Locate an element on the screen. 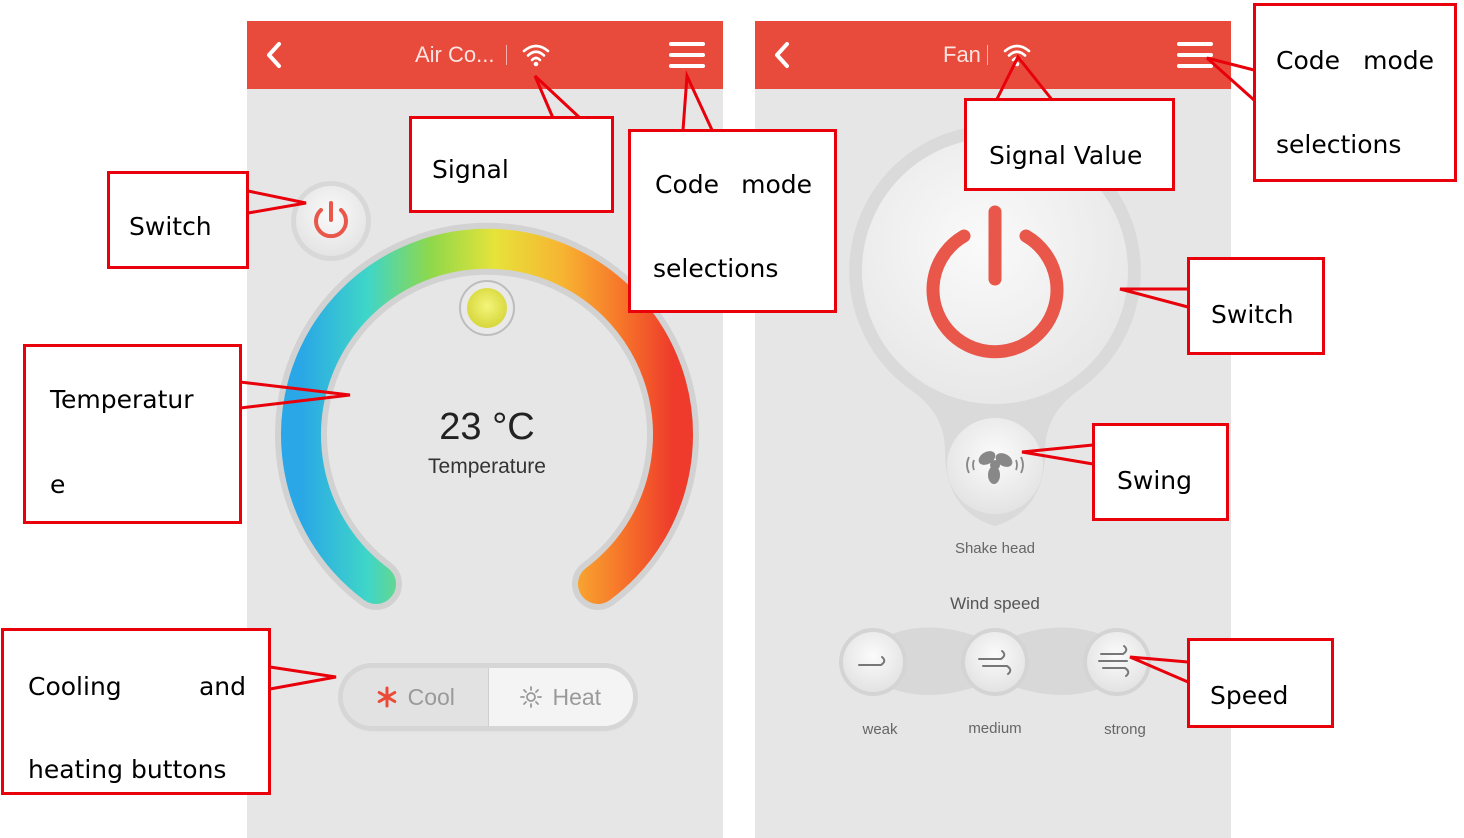 This screenshot has width=1464, height=838. callout-switch-left: Switch is located at coordinates (178, 220).